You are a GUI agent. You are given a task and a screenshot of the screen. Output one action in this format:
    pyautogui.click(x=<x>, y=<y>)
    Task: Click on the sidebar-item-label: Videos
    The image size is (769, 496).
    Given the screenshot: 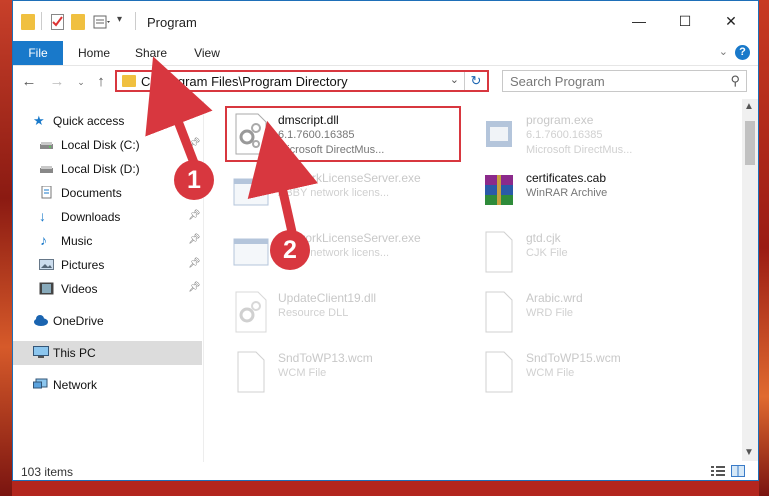 What is the action you would take?
    pyautogui.click(x=79, y=289)
    